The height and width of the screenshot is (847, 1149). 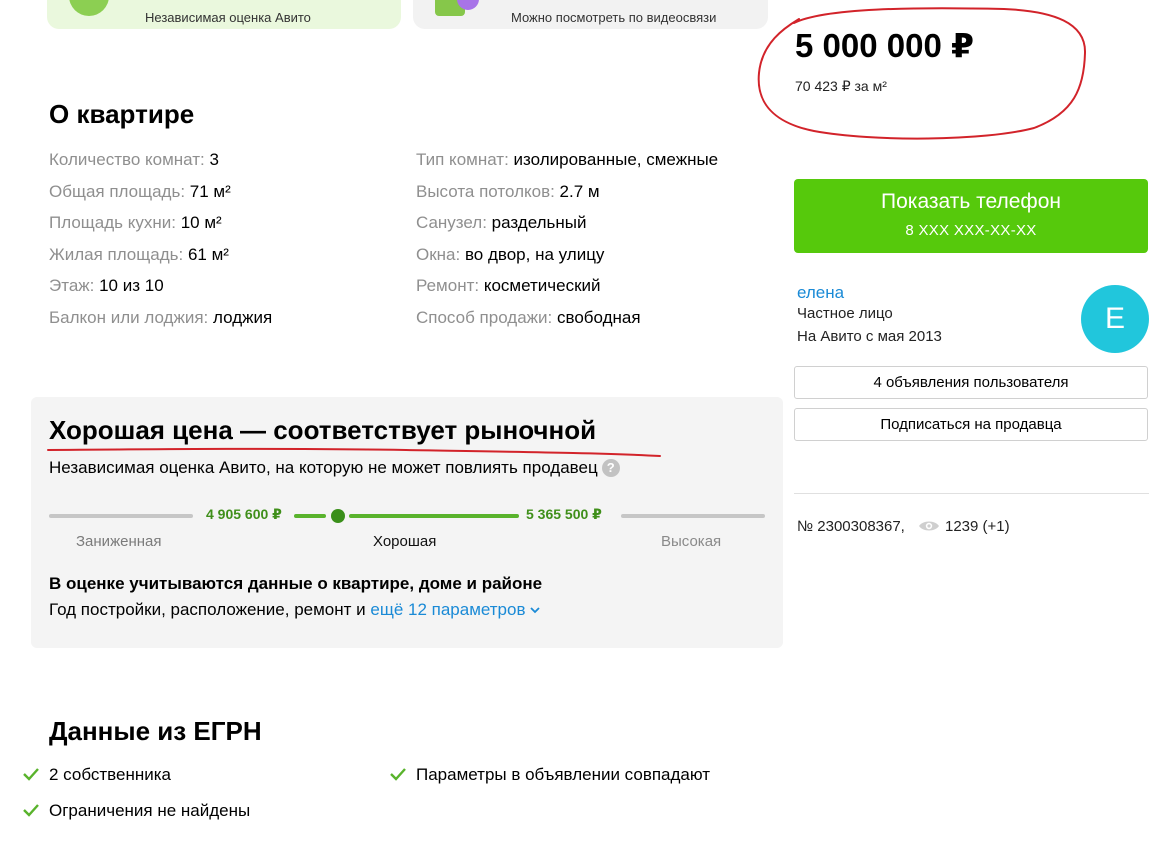 I want to click on promo-card-video: Можно посмотреть по видеосвязи, so click(x=590, y=14).